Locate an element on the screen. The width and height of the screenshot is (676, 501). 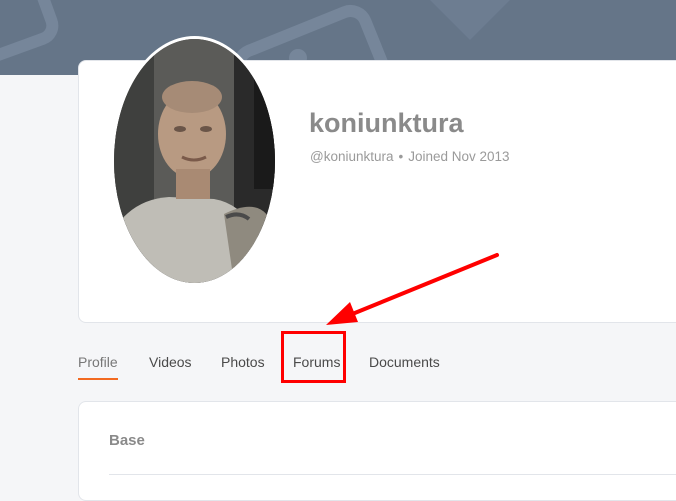
base-section-divider is located at coordinates (392, 474).